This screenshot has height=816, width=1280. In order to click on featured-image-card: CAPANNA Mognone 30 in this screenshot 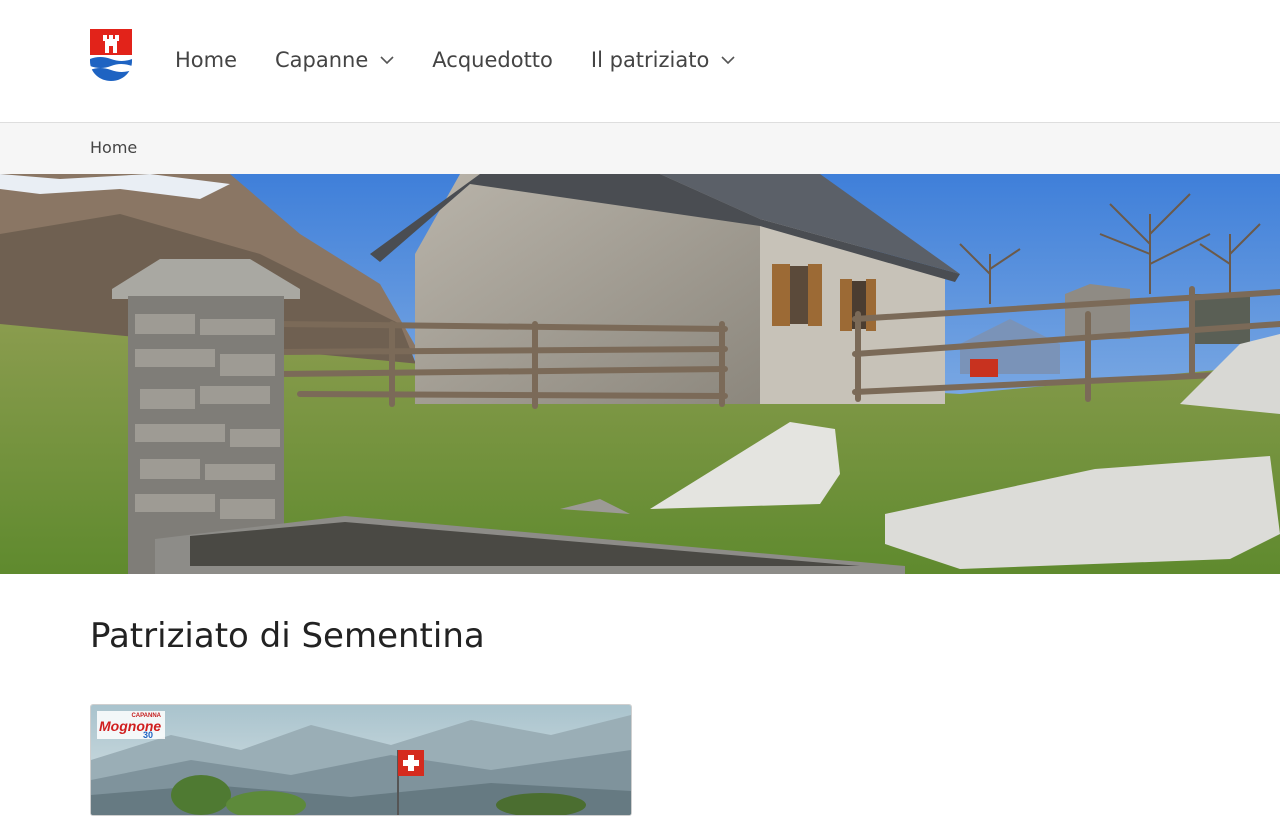, I will do `click(361, 760)`.